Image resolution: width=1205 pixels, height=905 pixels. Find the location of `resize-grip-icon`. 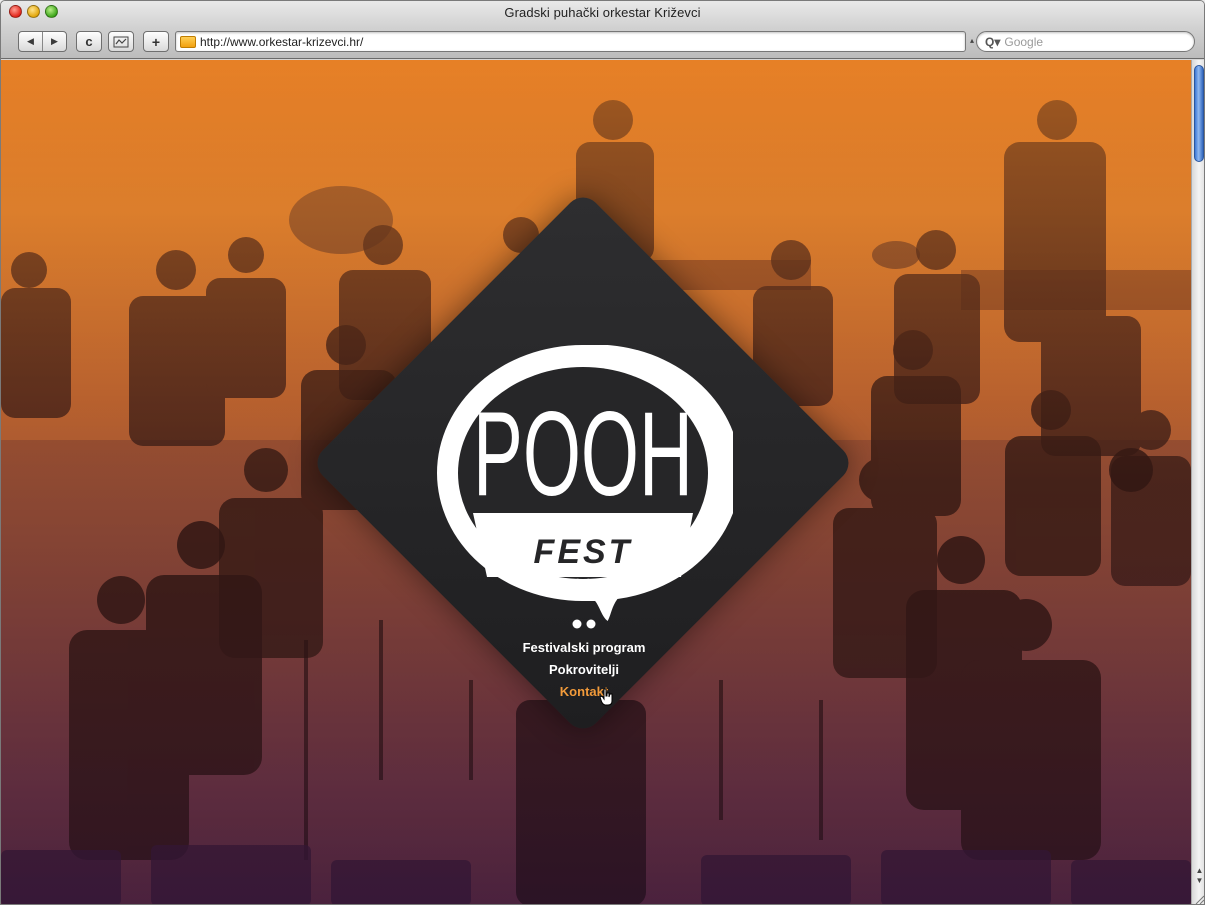

resize-grip-icon is located at coordinates (1199, 899).